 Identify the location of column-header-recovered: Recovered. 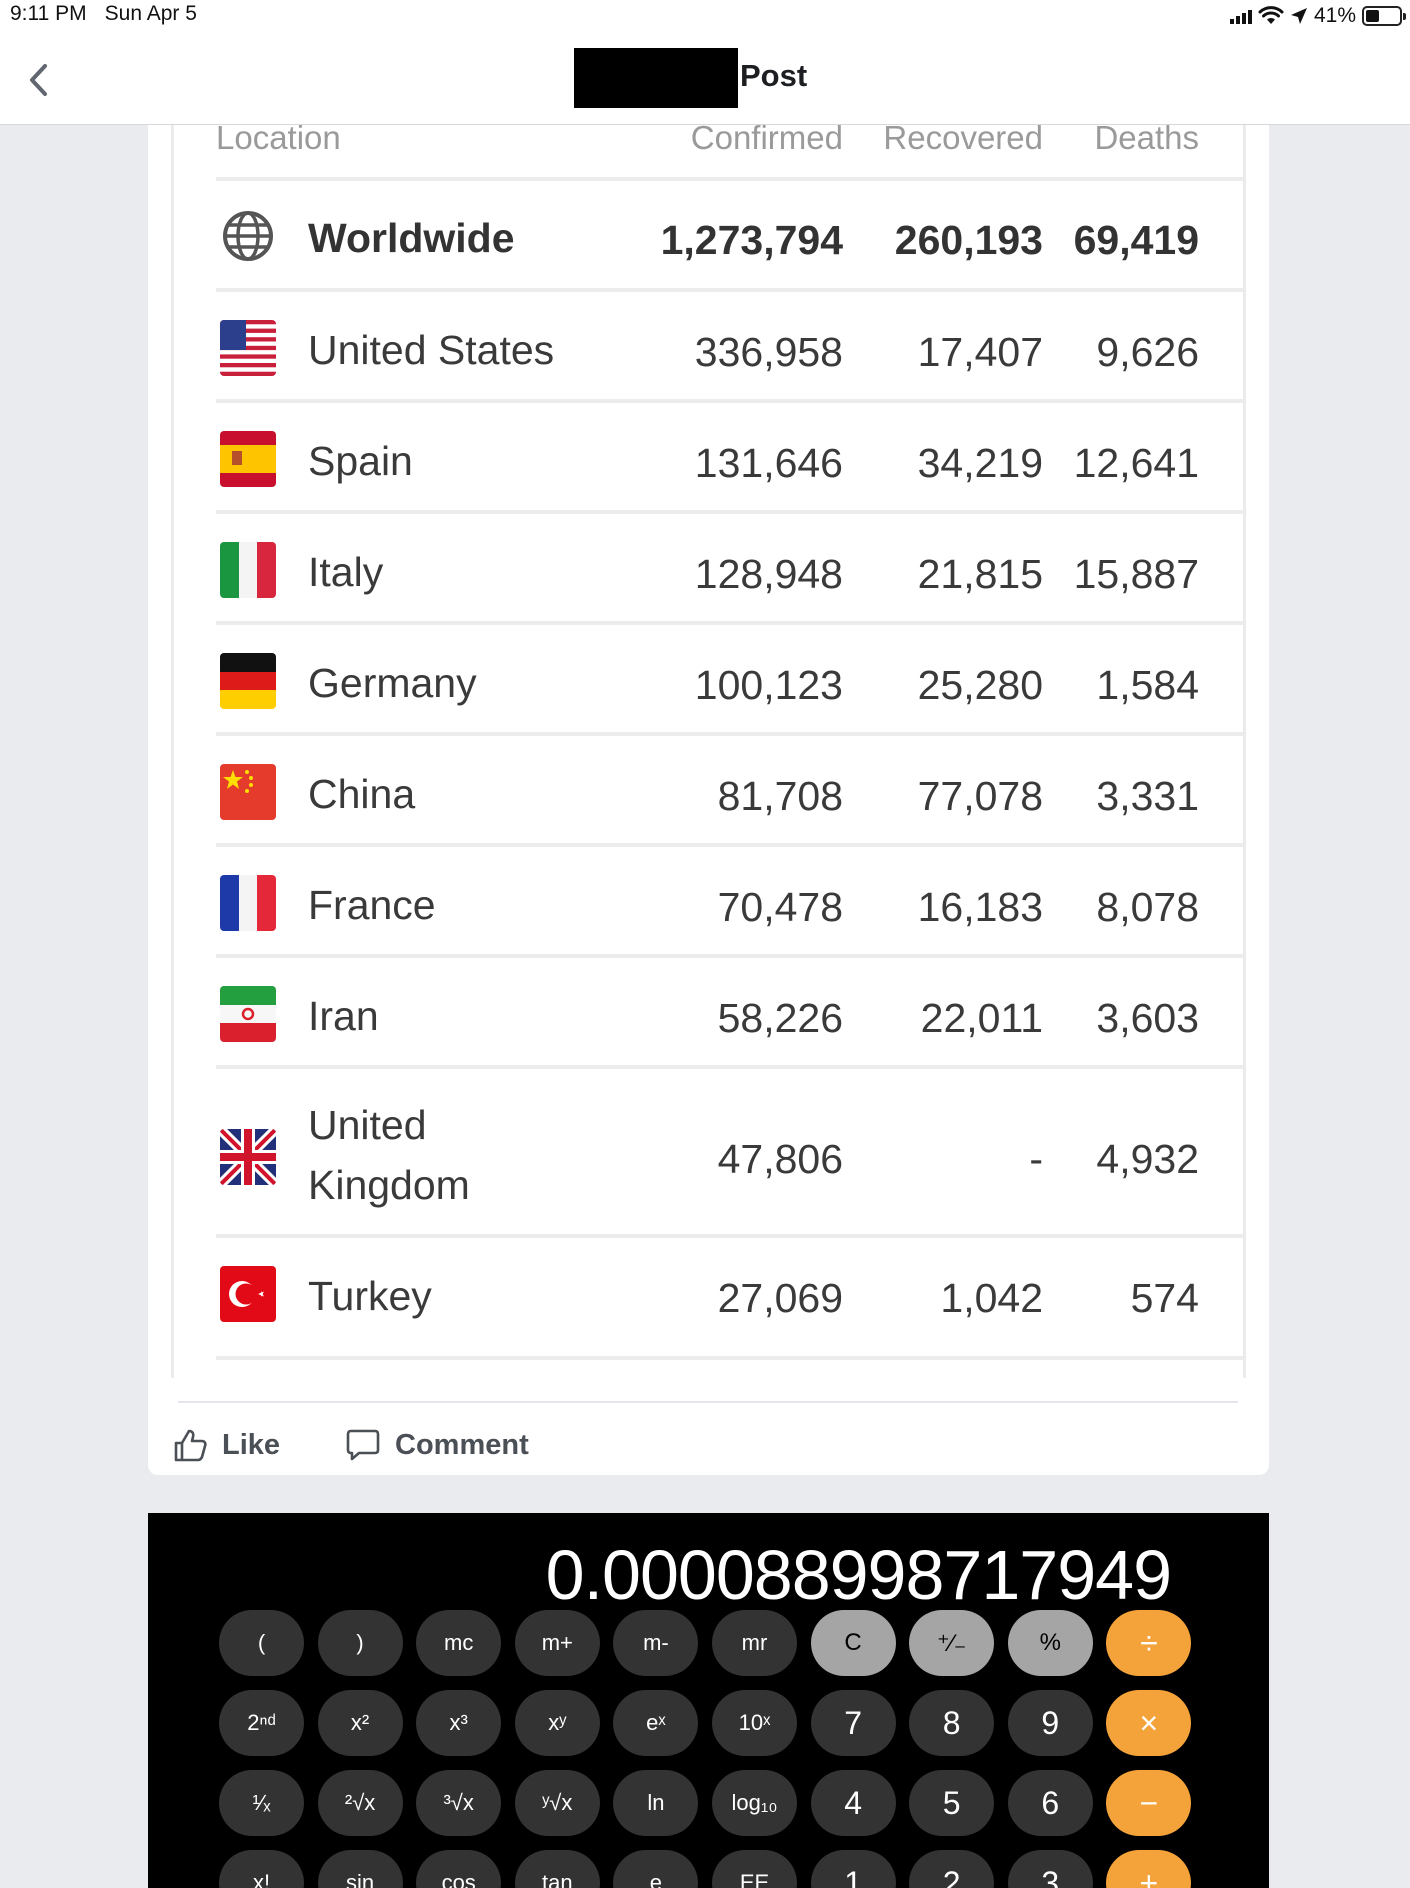
(963, 140).